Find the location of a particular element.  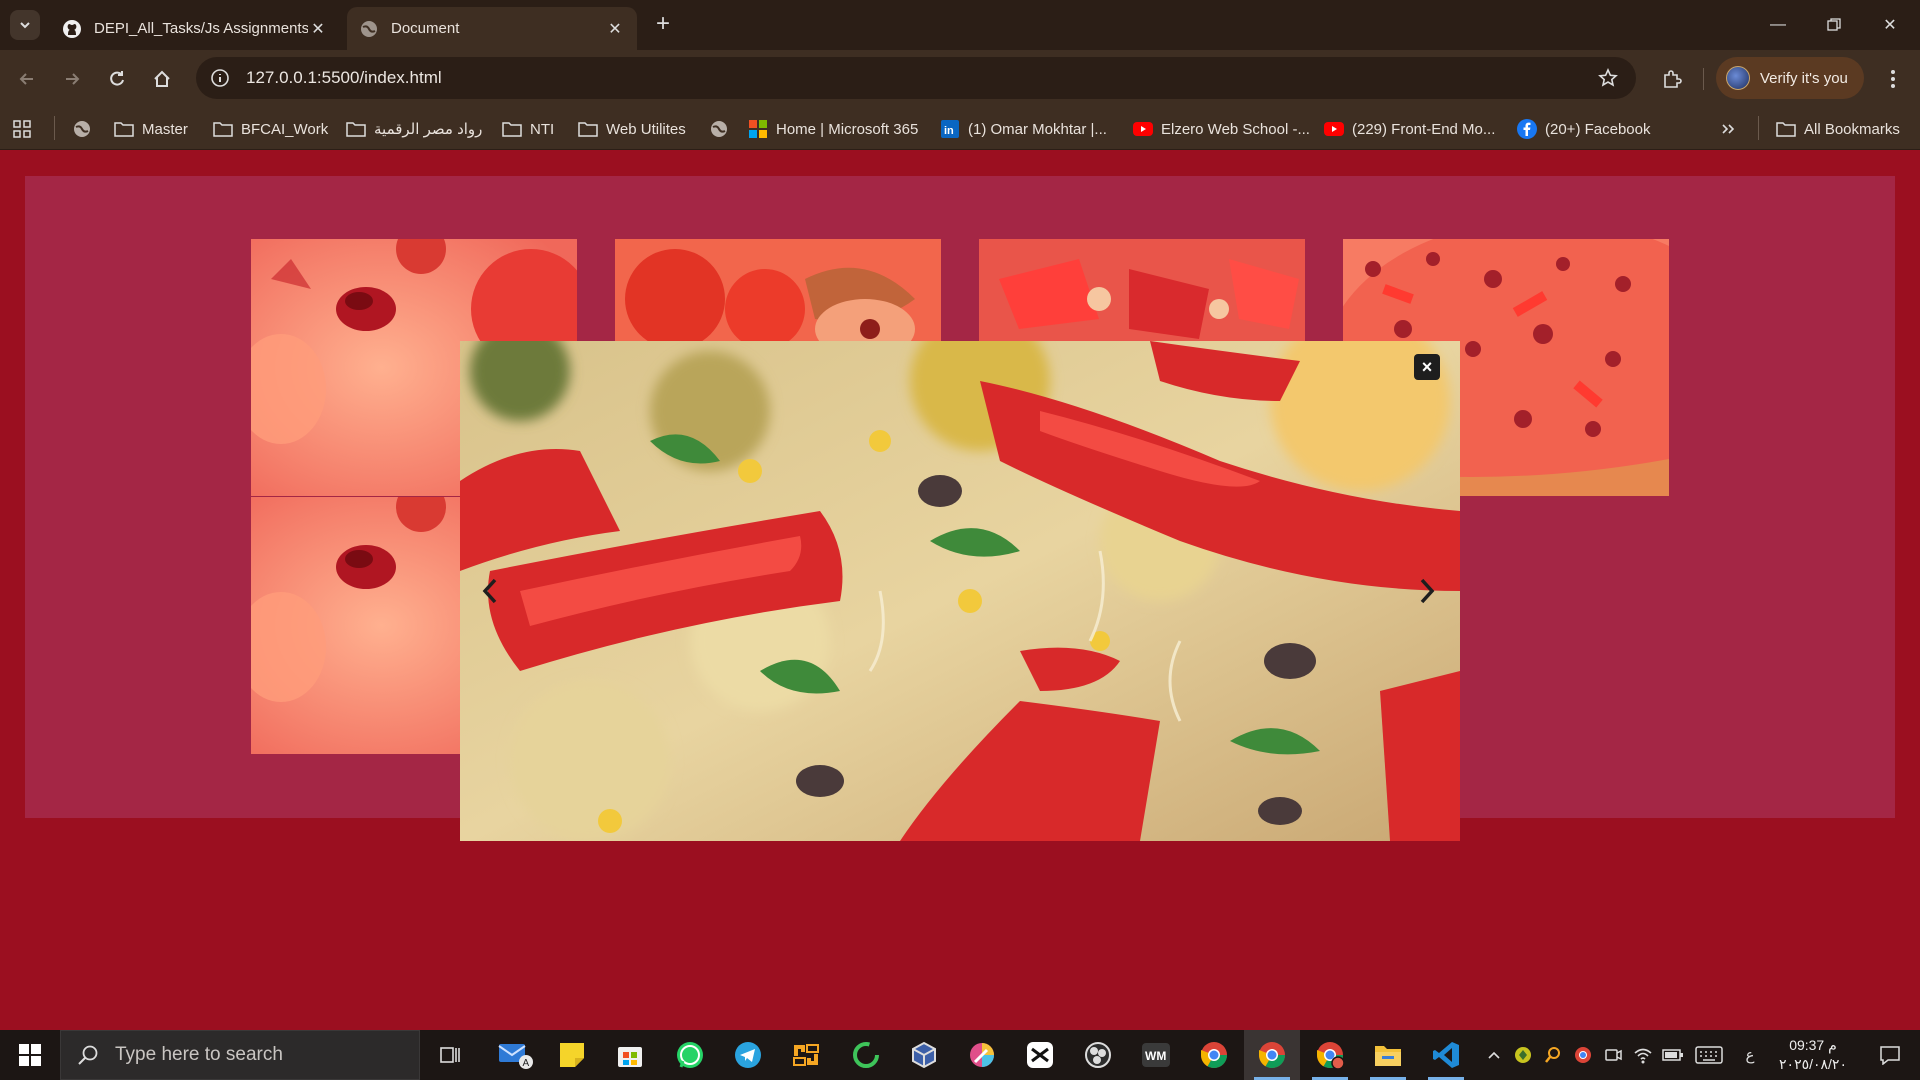

address-url: 127.0.0.1:5500/index.html is located at coordinates (344, 77).